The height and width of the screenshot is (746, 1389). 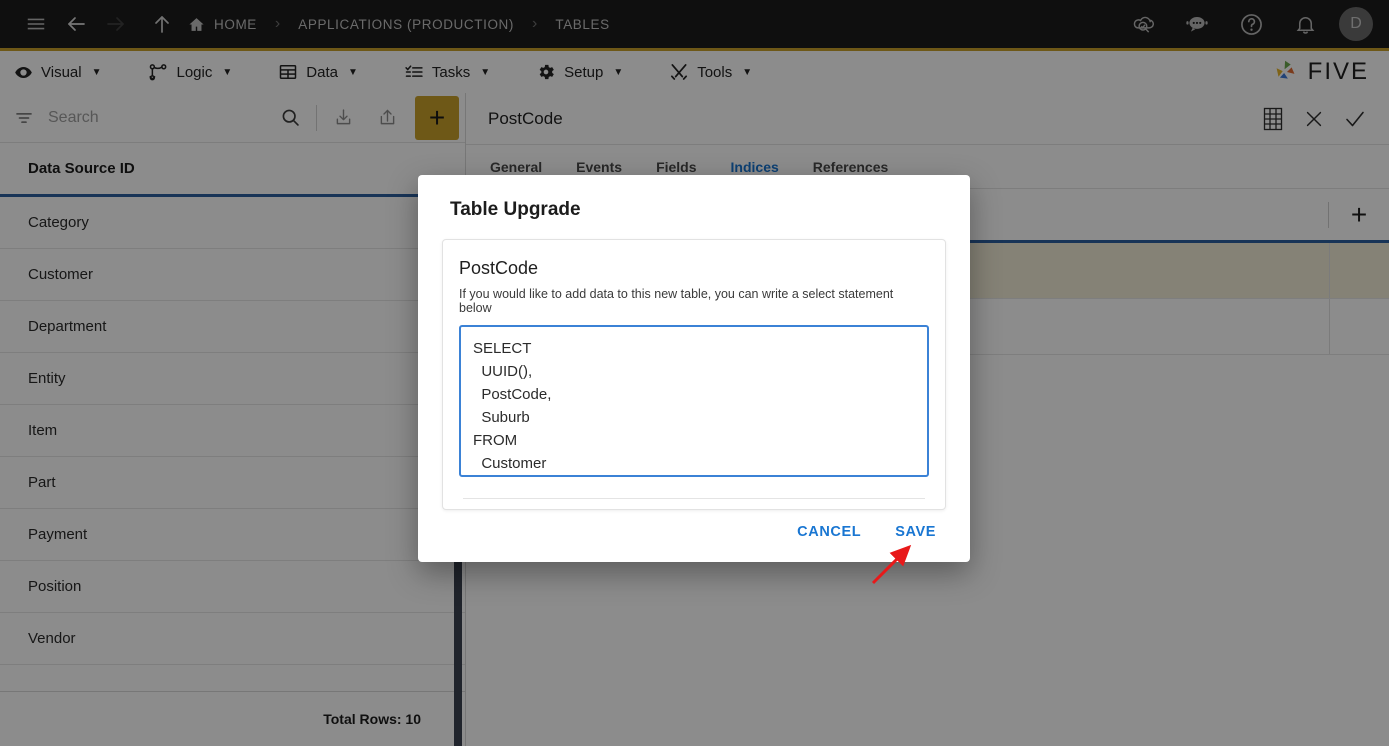 I want to click on save-button: SAVE, so click(x=915, y=532).